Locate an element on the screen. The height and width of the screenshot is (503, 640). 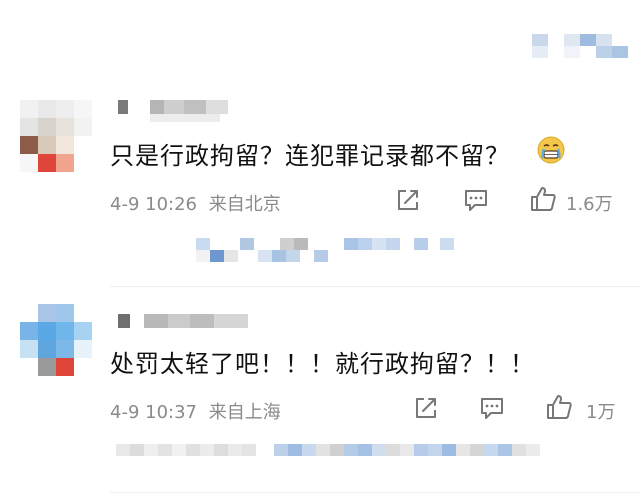
comment-text: 处罚太轻了吧！！！就行政拘留？！！ is located at coordinates (322, 361).